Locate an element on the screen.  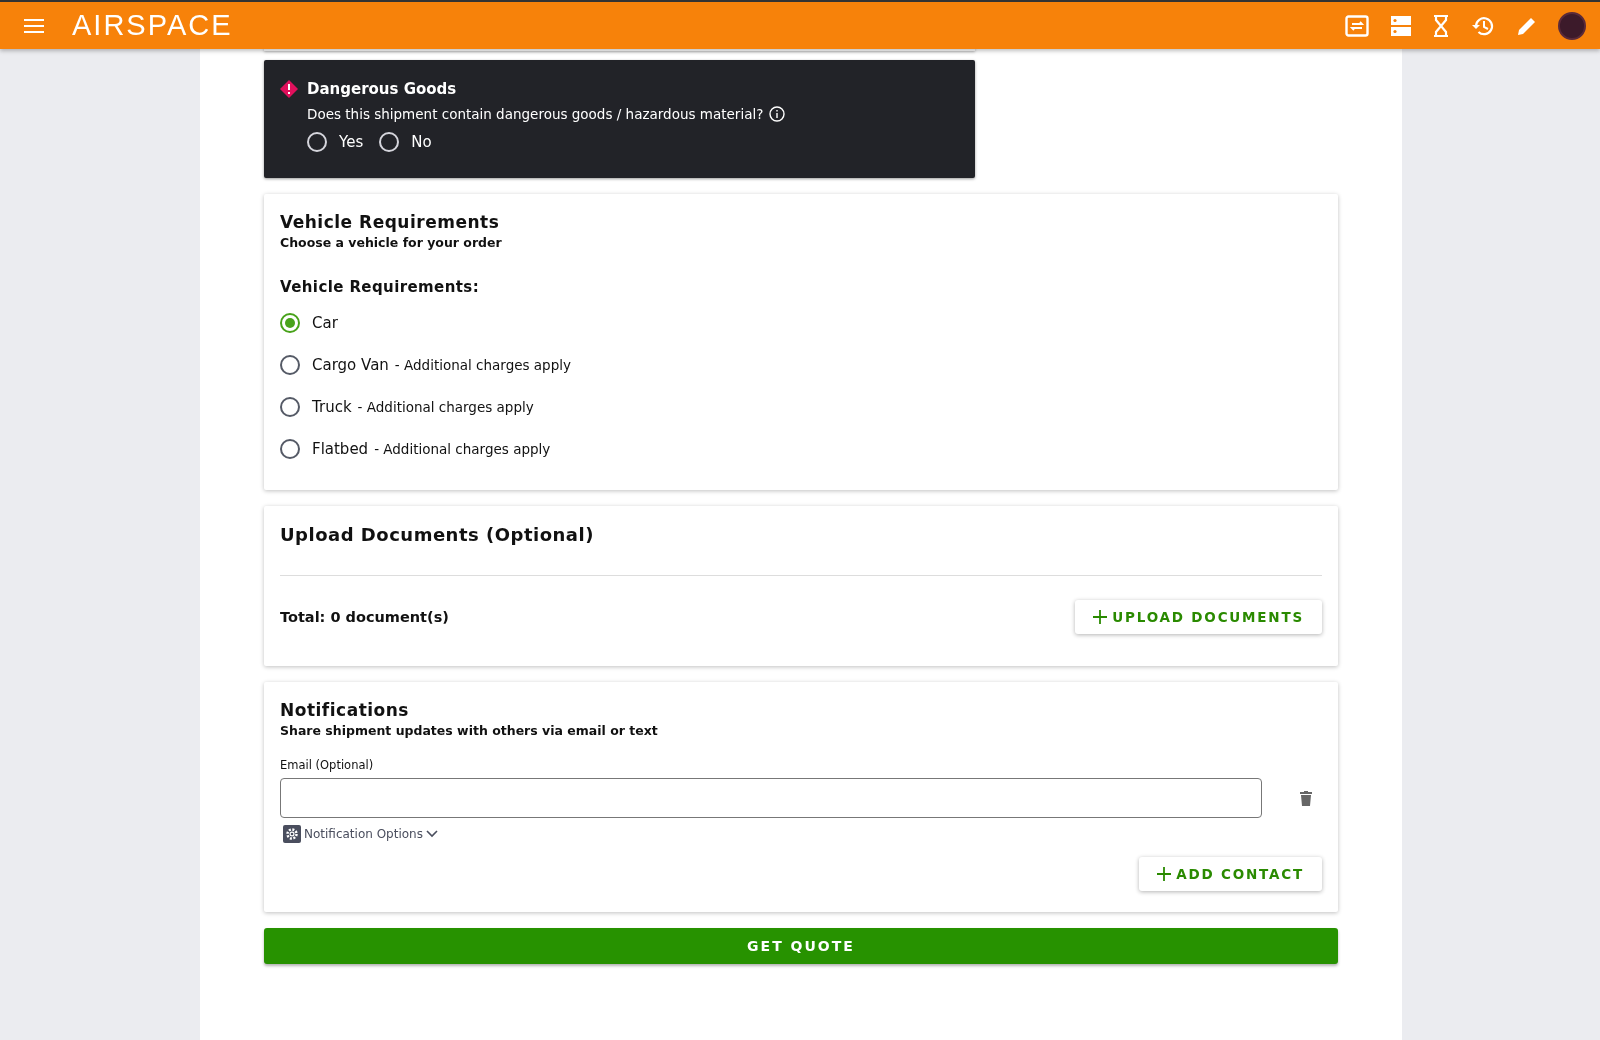
document-count: Total: 0 document(s) is located at coordinates (364, 617).